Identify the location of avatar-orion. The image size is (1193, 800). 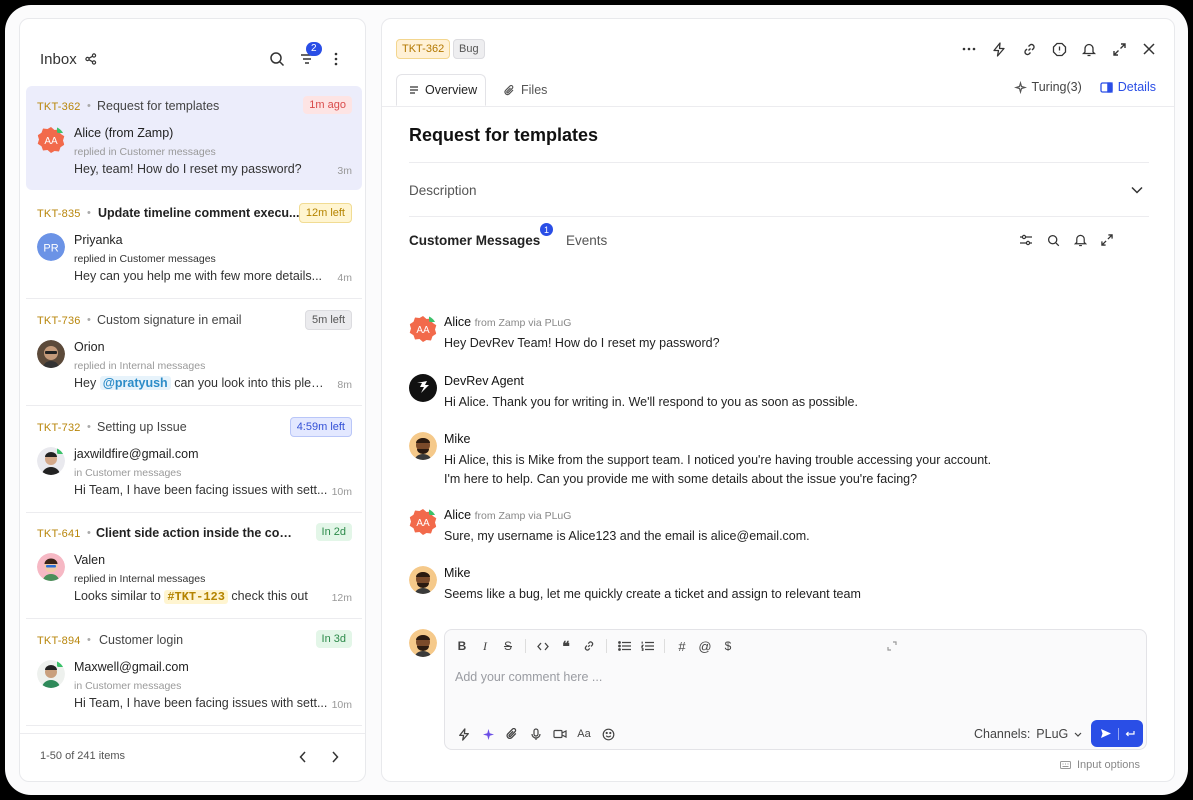
(51, 354).